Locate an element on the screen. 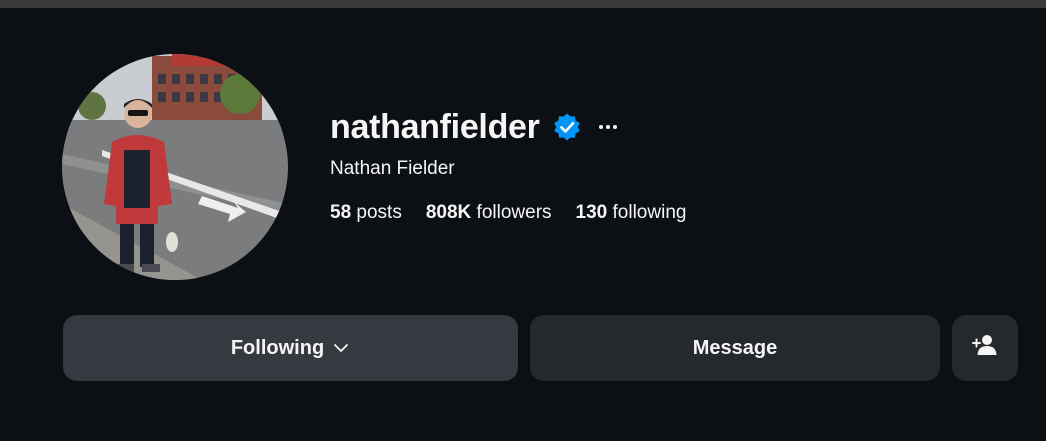 This screenshot has width=1046, height=441. following-count: 130 is located at coordinates (591, 212).